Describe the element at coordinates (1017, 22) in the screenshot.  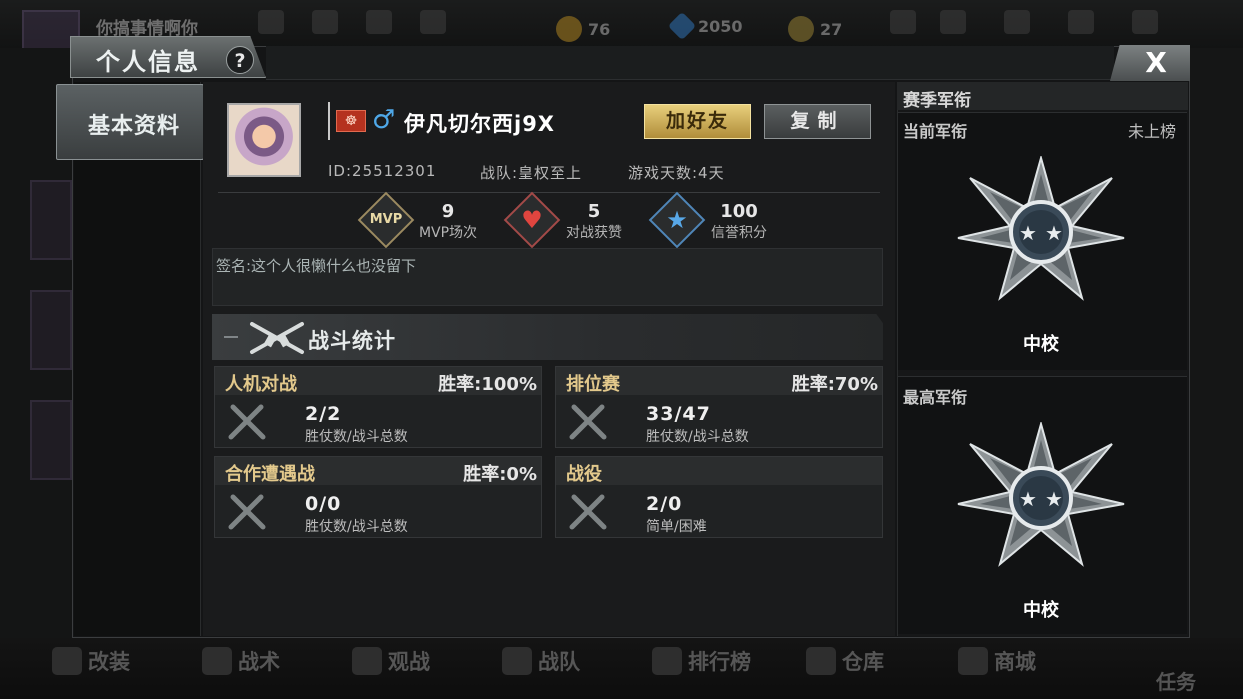
I see `mail-icon` at that location.